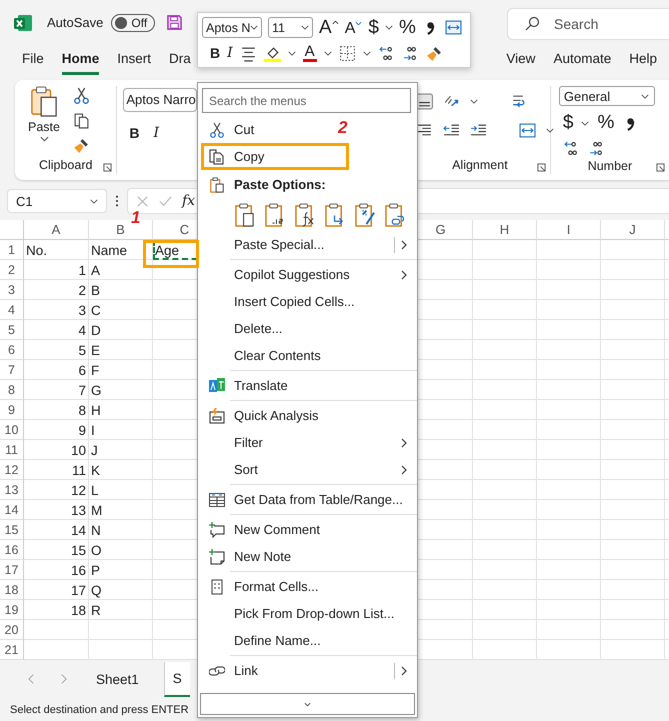 The height and width of the screenshot is (721, 669). What do you see at coordinates (121, 490) in the screenshot?
I see `table-cell: L` at bounding box center [121, 490].